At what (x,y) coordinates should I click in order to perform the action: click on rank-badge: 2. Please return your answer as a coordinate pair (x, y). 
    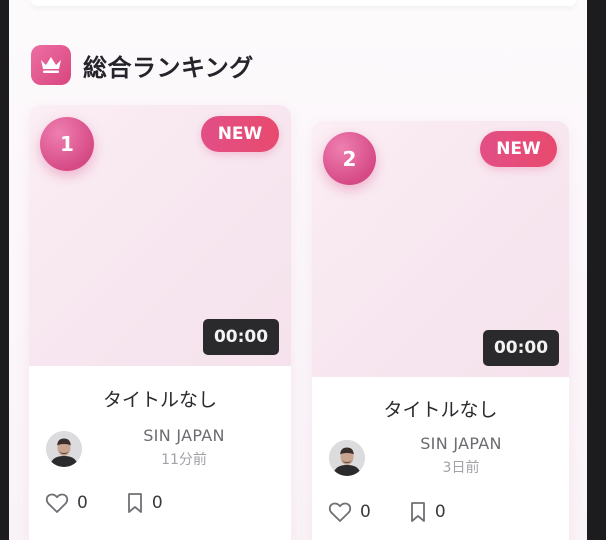
    Looking at the image, I should click on (349, 158).